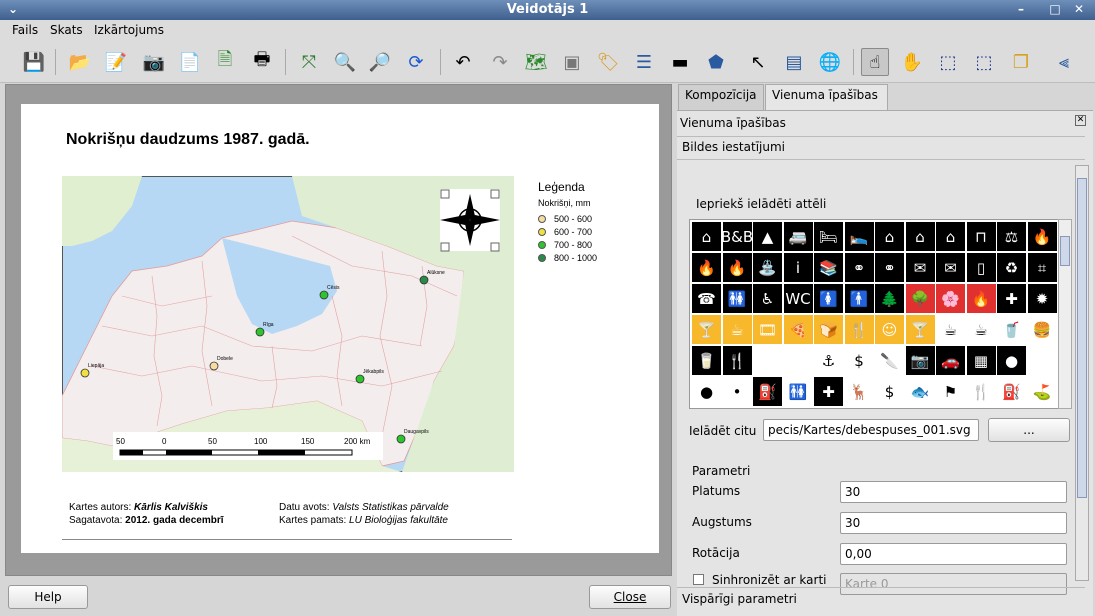  I want to click on tab-vienuma-ipasibas: Vienuma īpašības, so click(826, 97).